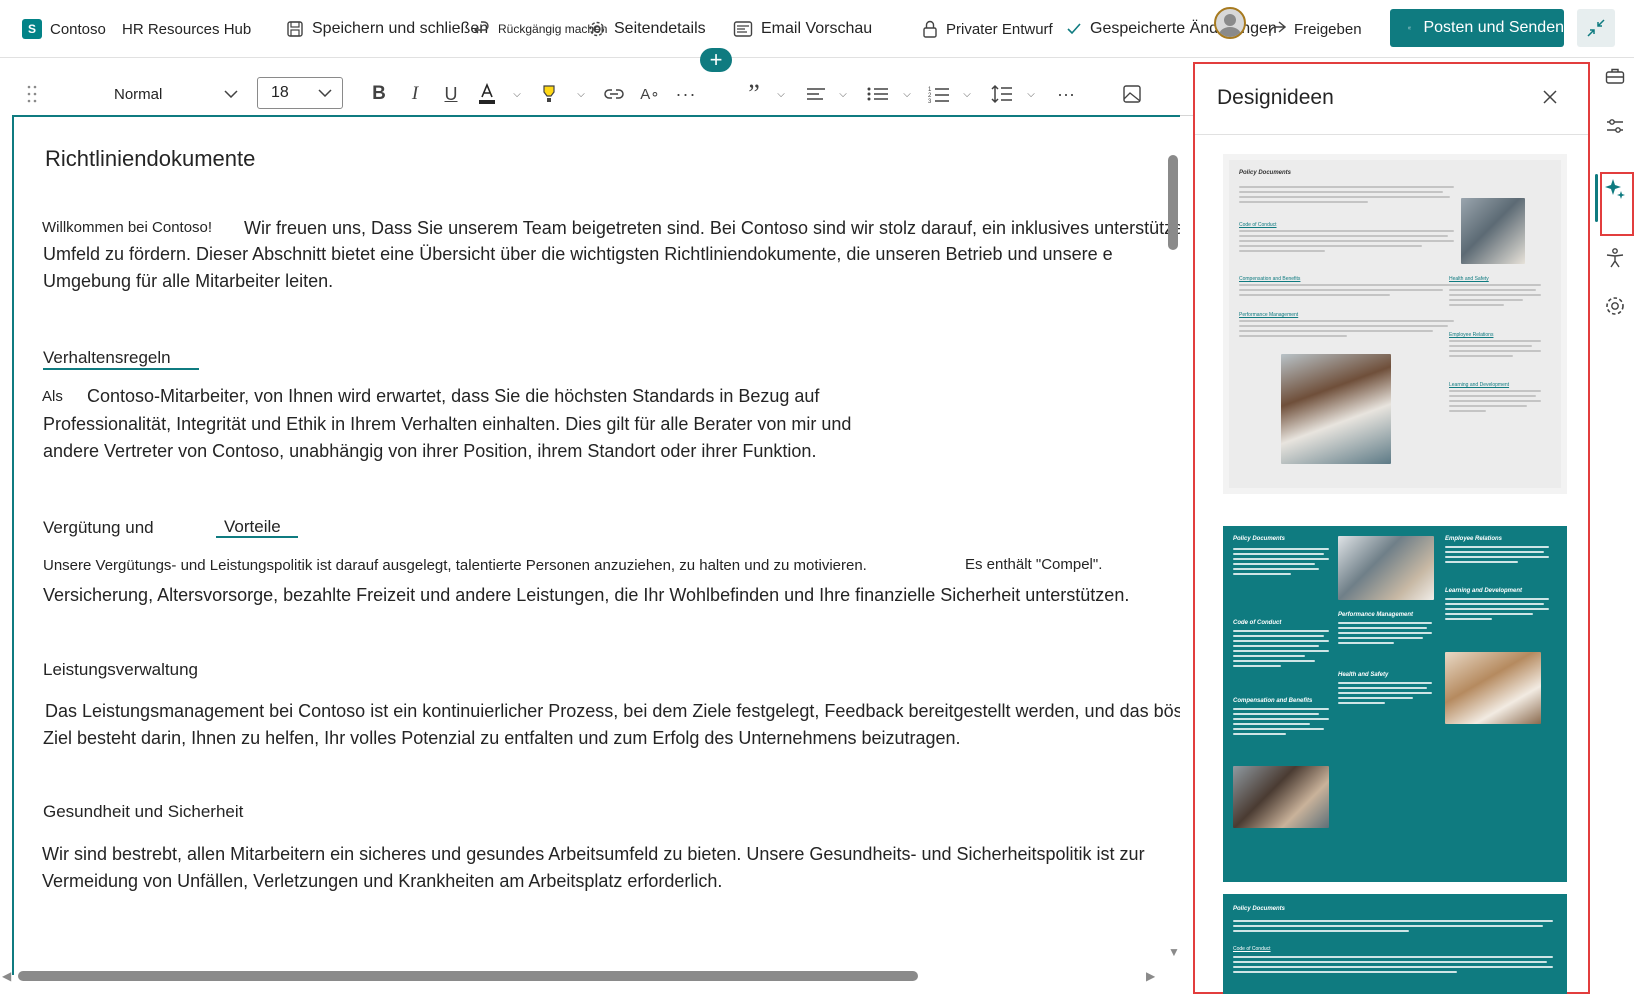  I want to click on conduct-lead: Als, so click(52, 397).